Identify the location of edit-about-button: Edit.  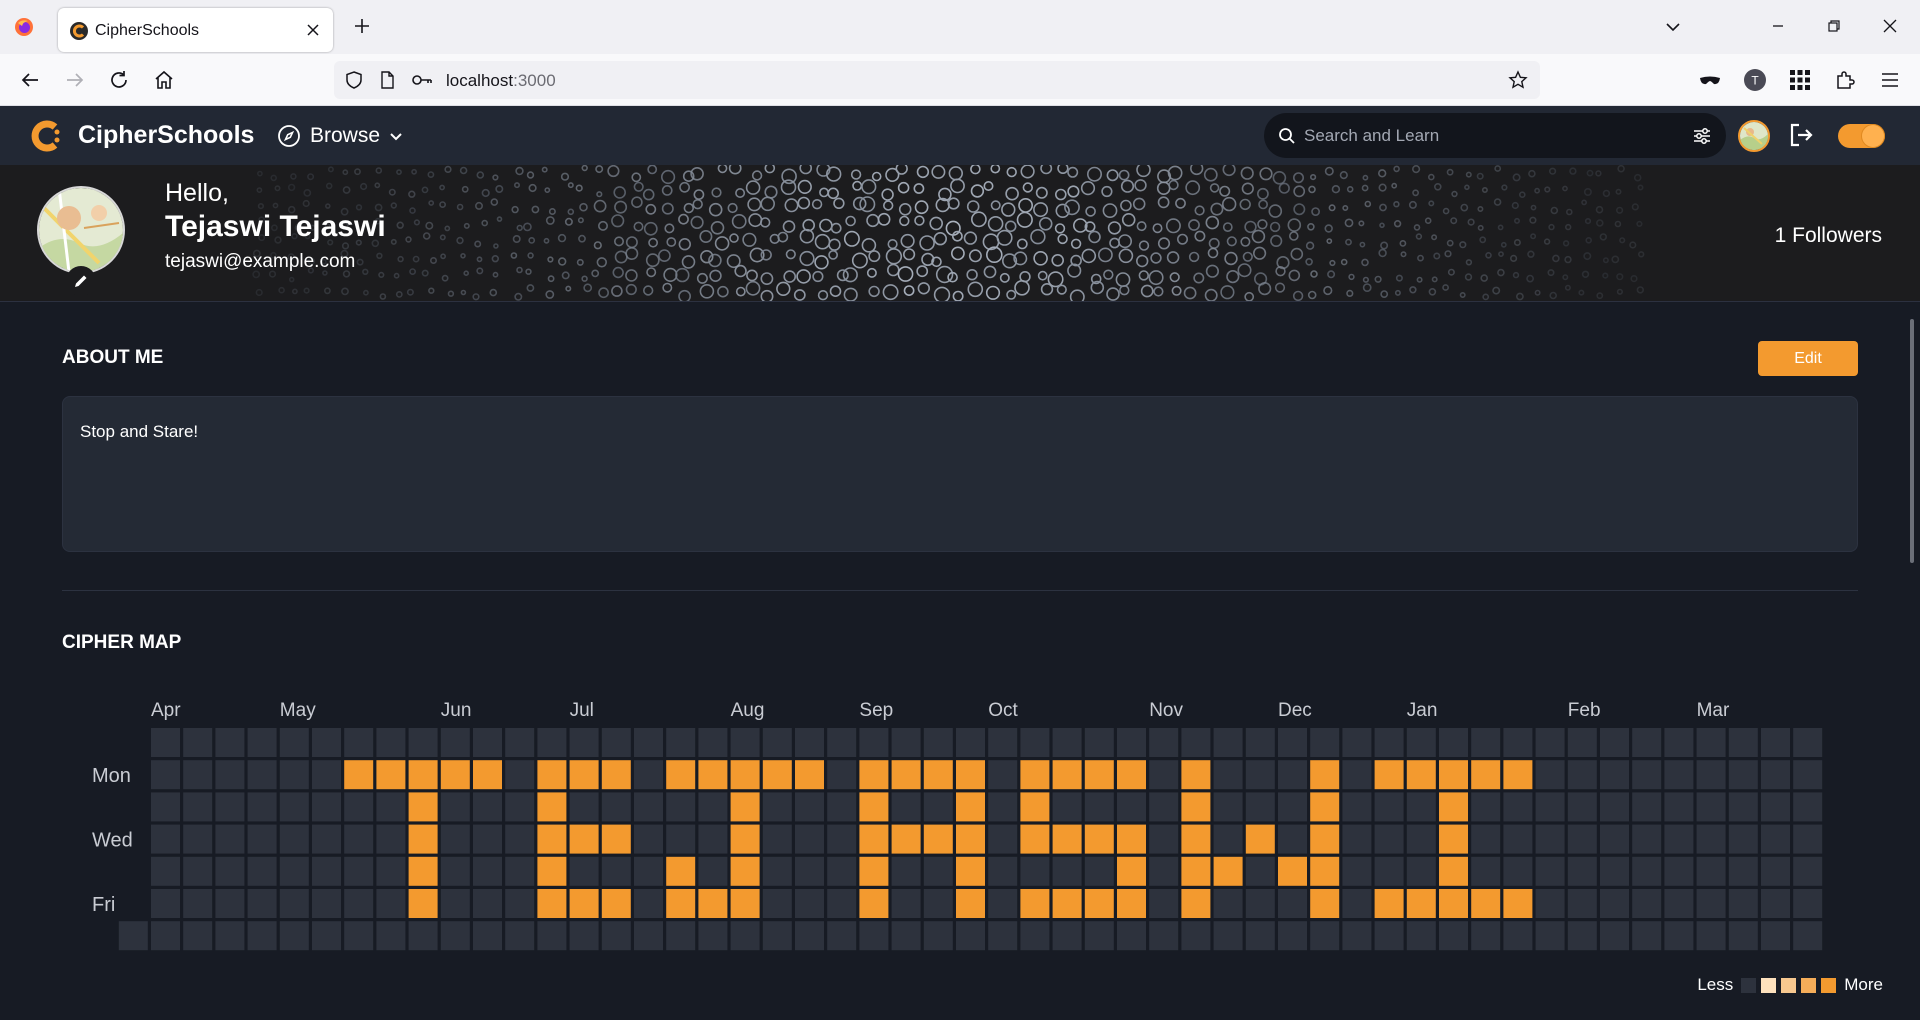
(1808, 358).